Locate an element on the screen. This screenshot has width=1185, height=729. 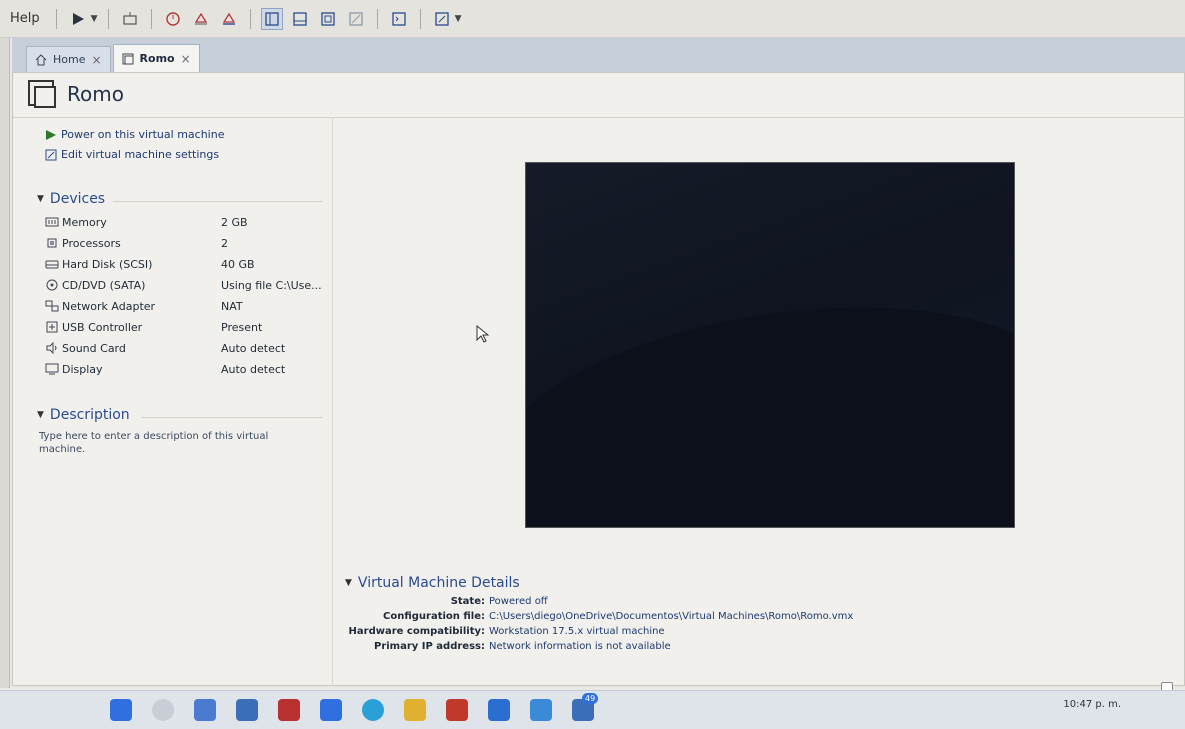
settings-icon is located at coordinates (51, 154).